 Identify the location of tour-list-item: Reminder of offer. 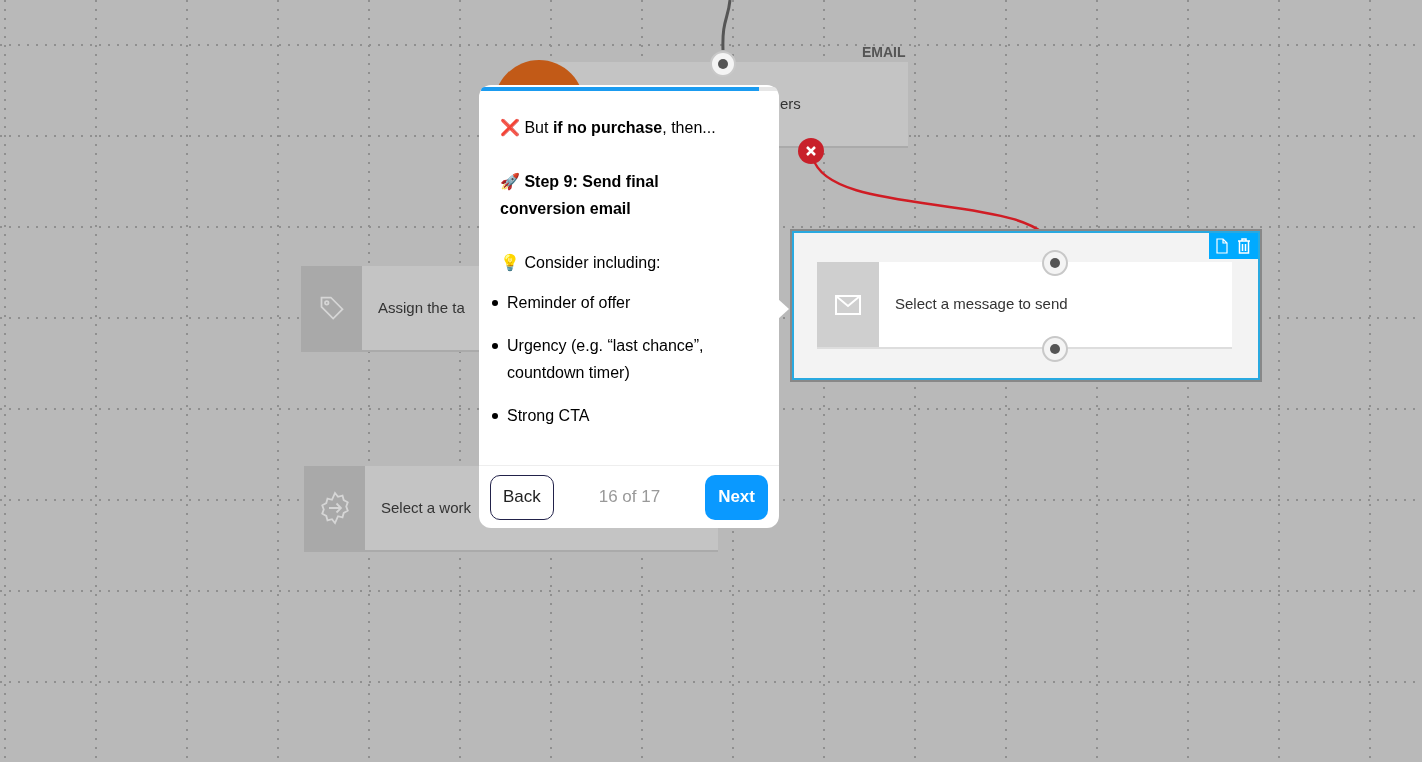
(569, 303).